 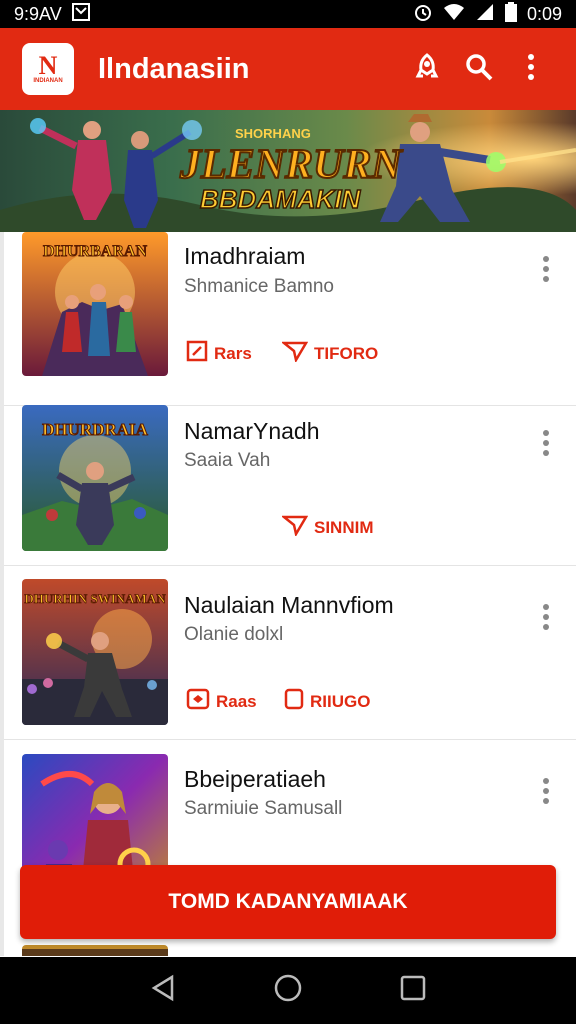 What do you see at coordinates (454, 14) in the screenshot?
I see `wifi-icon` at bounding box center [454, 14].